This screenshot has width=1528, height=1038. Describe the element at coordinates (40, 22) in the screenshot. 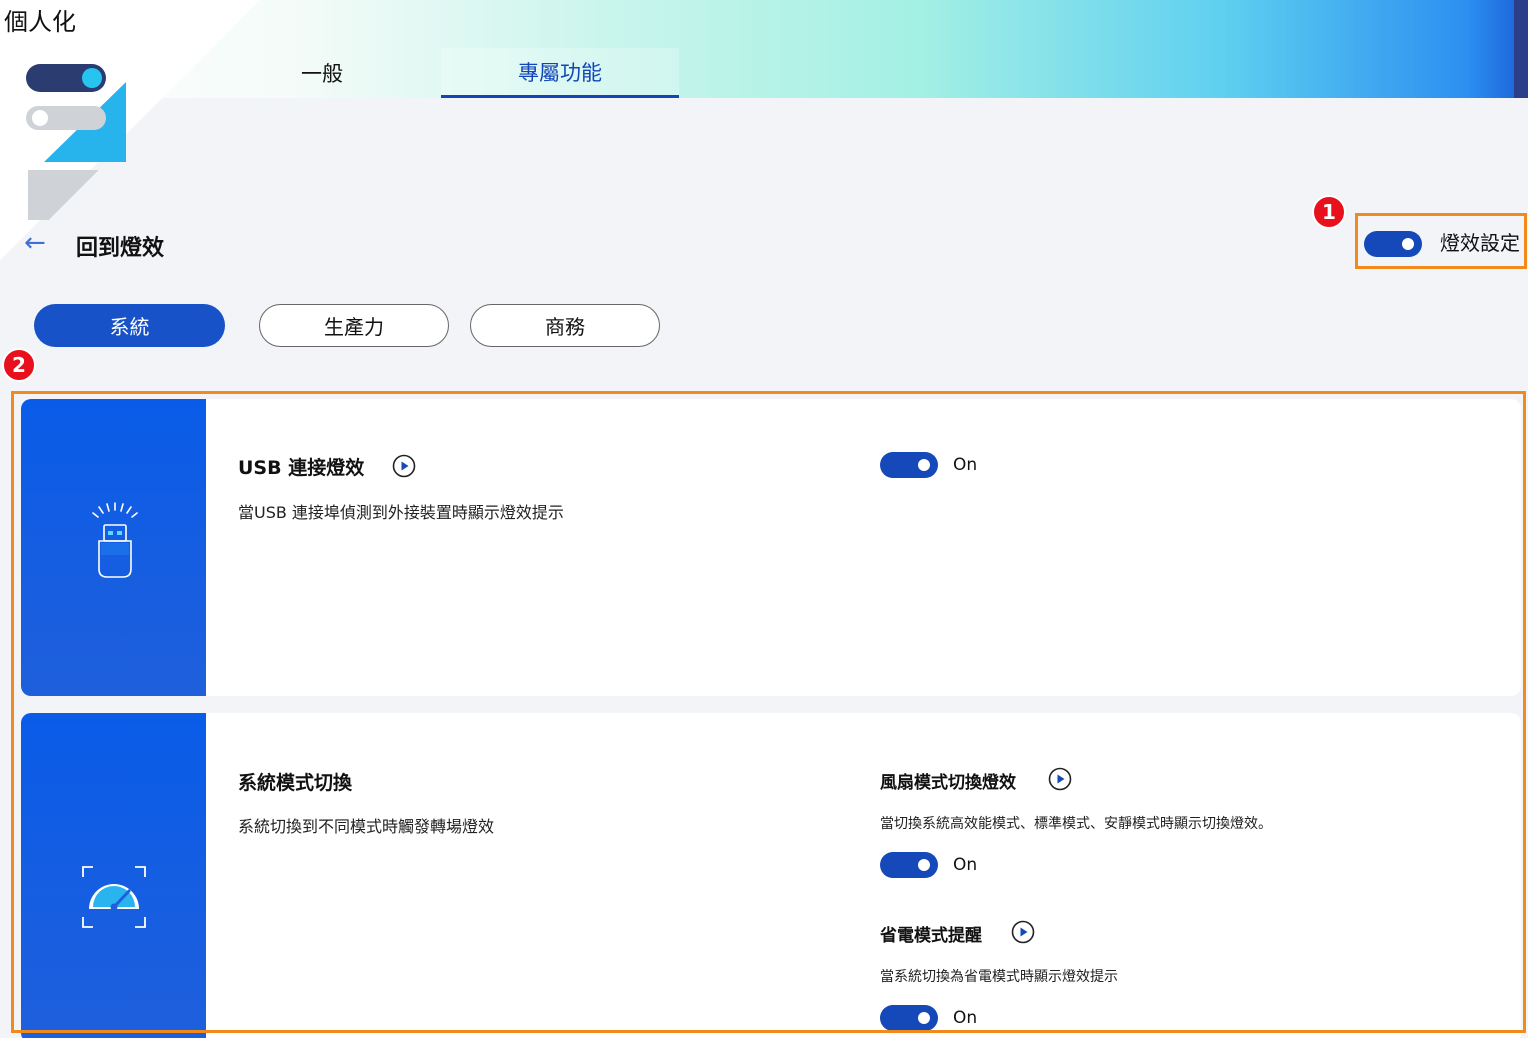

I see `app-title: 個人化` at that location.